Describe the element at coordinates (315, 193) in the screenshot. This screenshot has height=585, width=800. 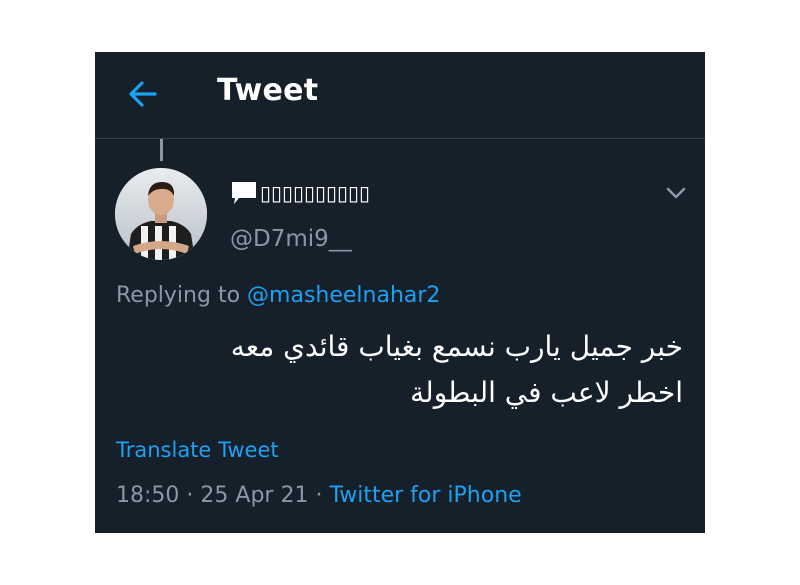
I see `display-name-text: ▯▯▯▯▯▯▯▯▯▯` at that location.